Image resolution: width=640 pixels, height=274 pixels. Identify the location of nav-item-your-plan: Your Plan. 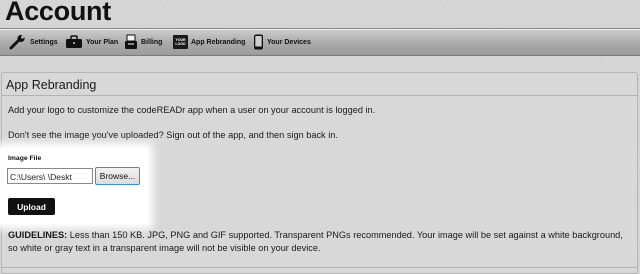
(91, 42).